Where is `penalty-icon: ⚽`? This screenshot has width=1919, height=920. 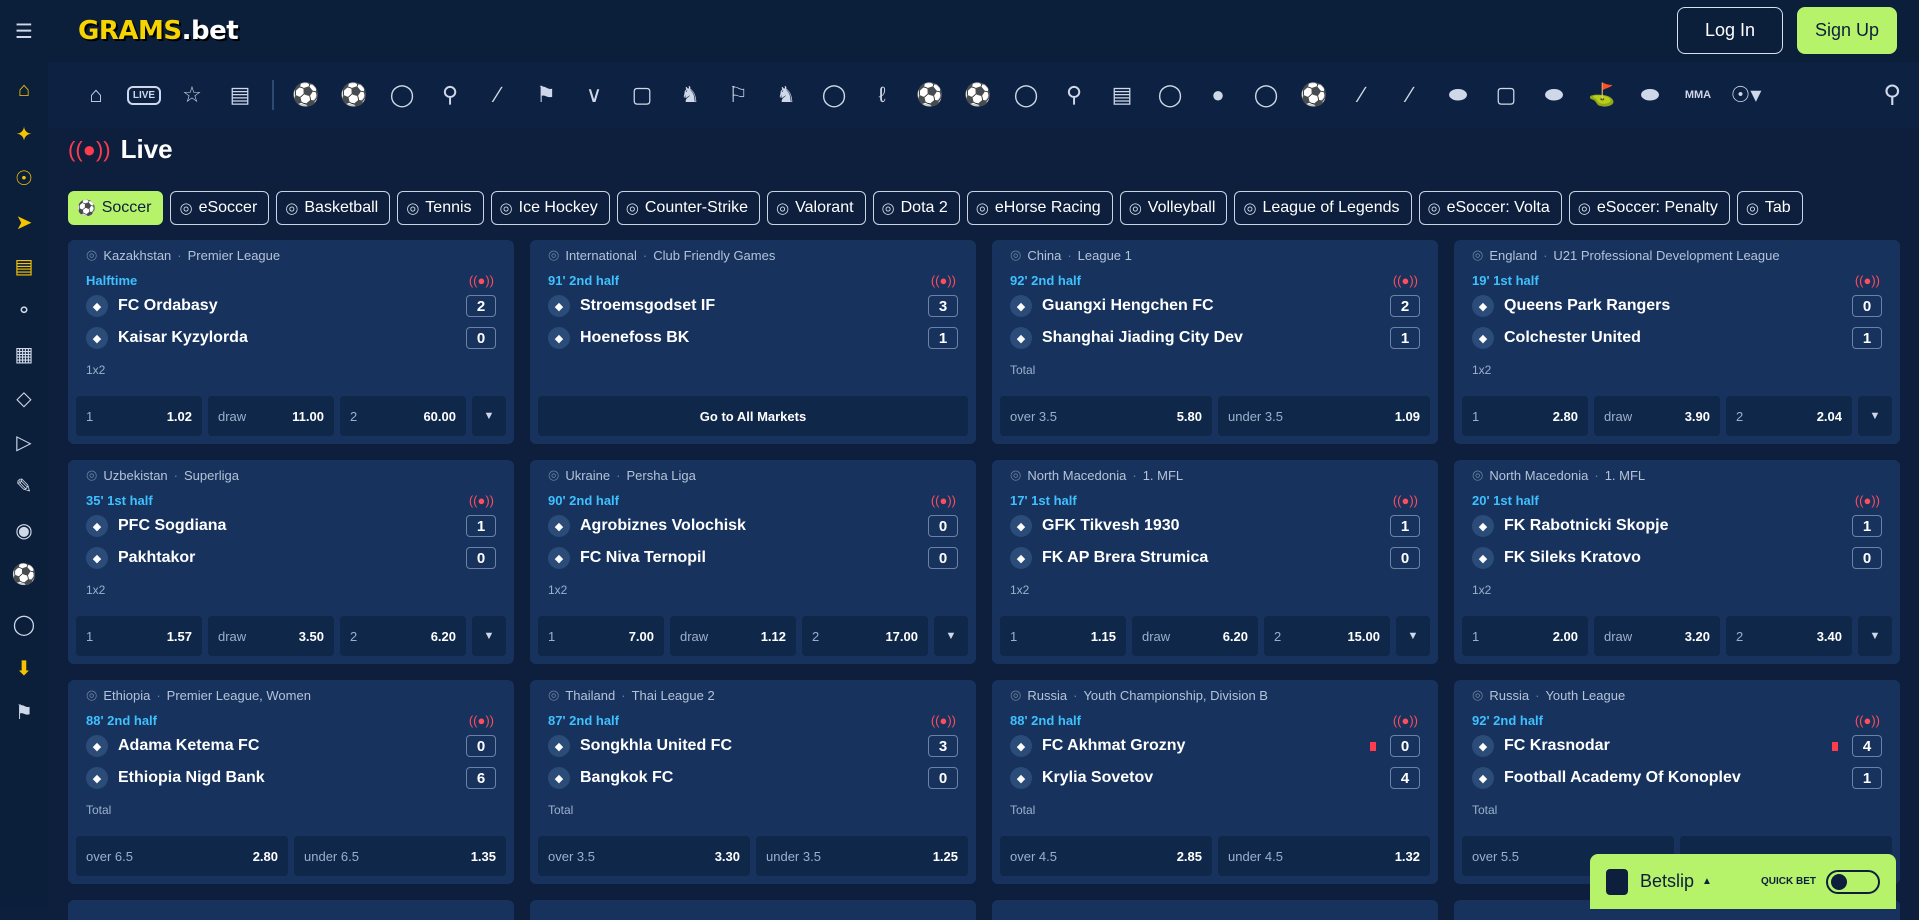
penalty-icon: ⚽ is located at coordinates (978, 95).